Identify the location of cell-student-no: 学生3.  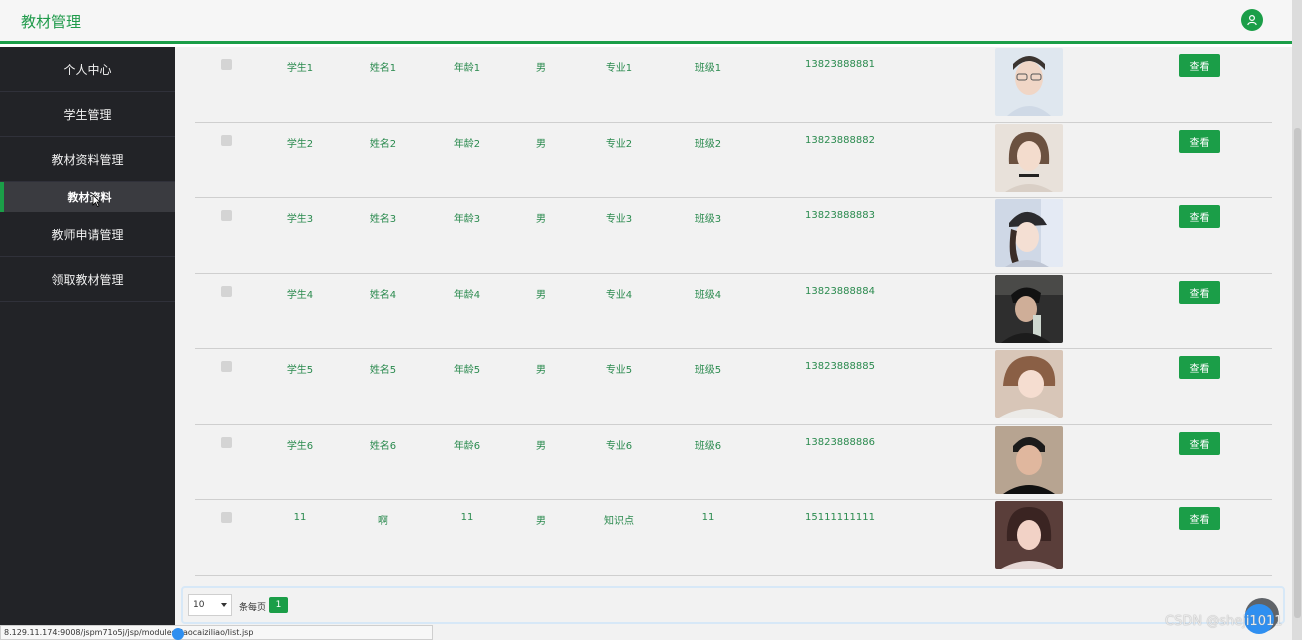
(300, 219).